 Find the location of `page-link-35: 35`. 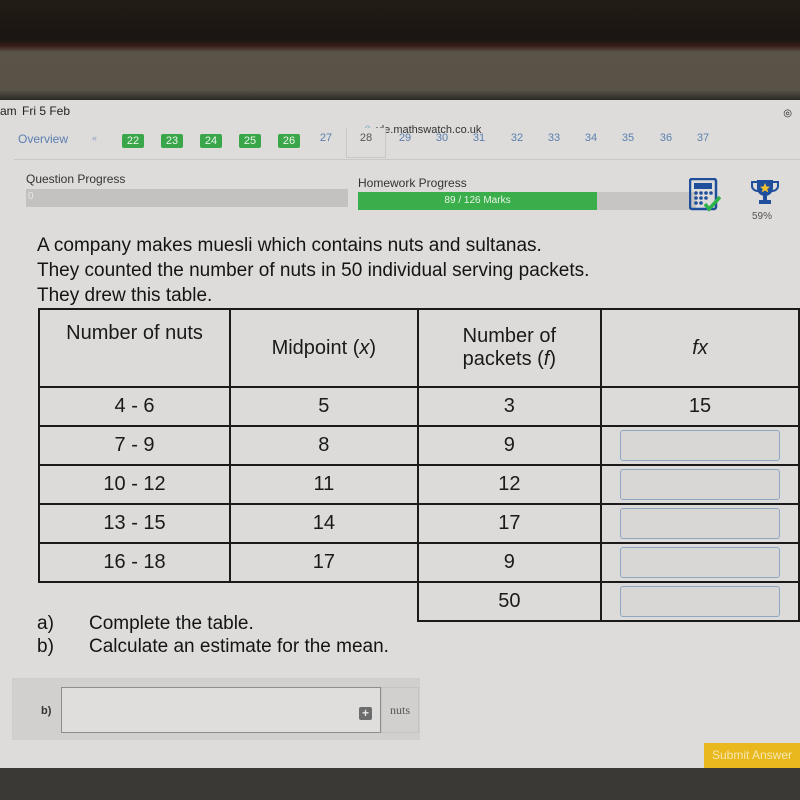

page-link-35: 35 is located at coordinates (628, 138).